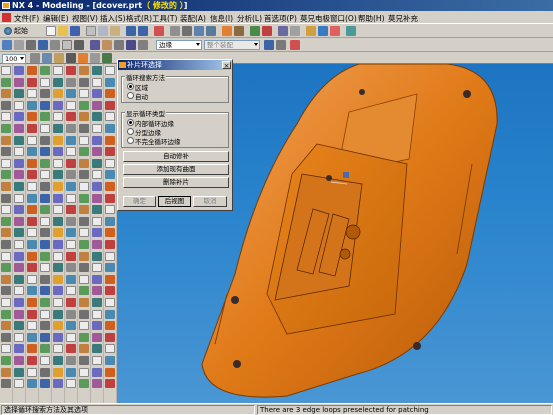 The image size is (553, 415). Describe the element at coordinates (295, 31) in the screenshot. I see `section-icon` at that location.